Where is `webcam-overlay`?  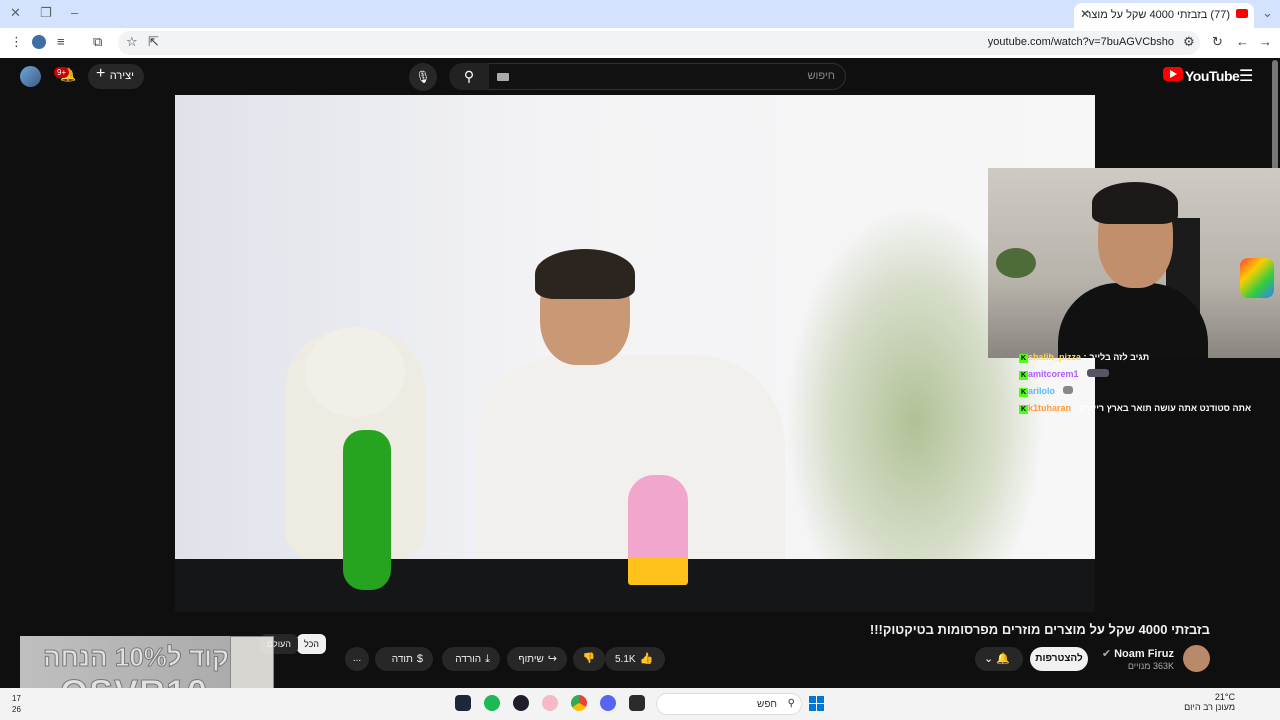 webcam-overlay is located at coordinates (1134, 263).